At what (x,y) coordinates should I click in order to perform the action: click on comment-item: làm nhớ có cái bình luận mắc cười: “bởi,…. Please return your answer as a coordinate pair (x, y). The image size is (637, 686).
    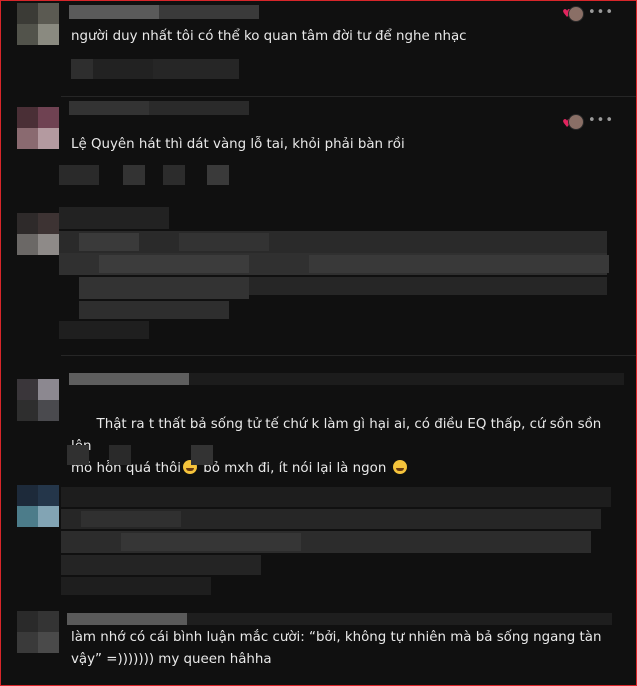
    Looking at the image, I should click on (318, 648).